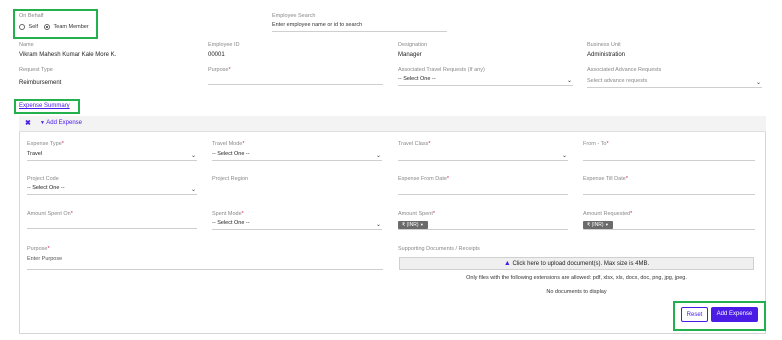 This screenshot has width=782, height=340. What do you see at coordinates (605, 179) in the screenshot?
I see `till-date-label: Expense Till Date*` at bounding box center [605, 179].